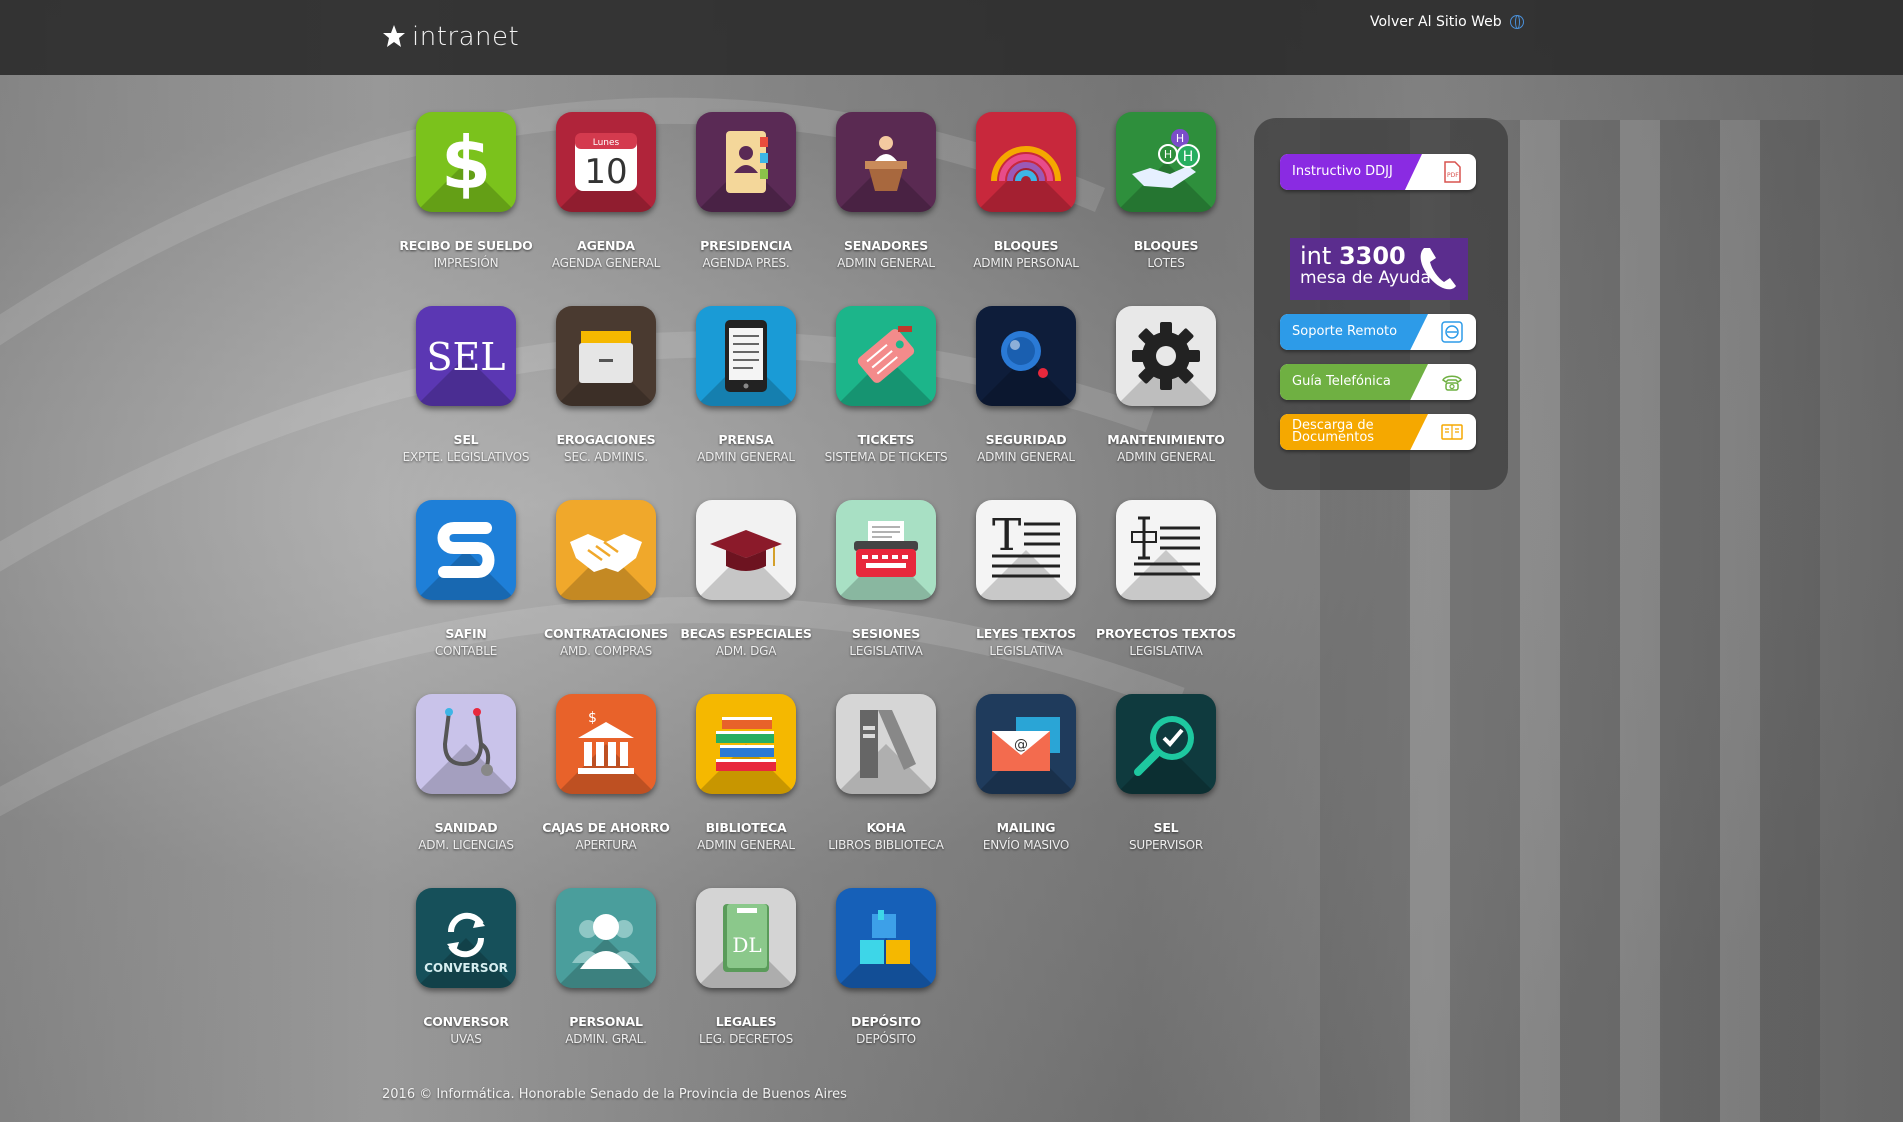  I want to click on app-launcher-legales: DL LEGALES LEG. DECRETOS, so click(746, 985).